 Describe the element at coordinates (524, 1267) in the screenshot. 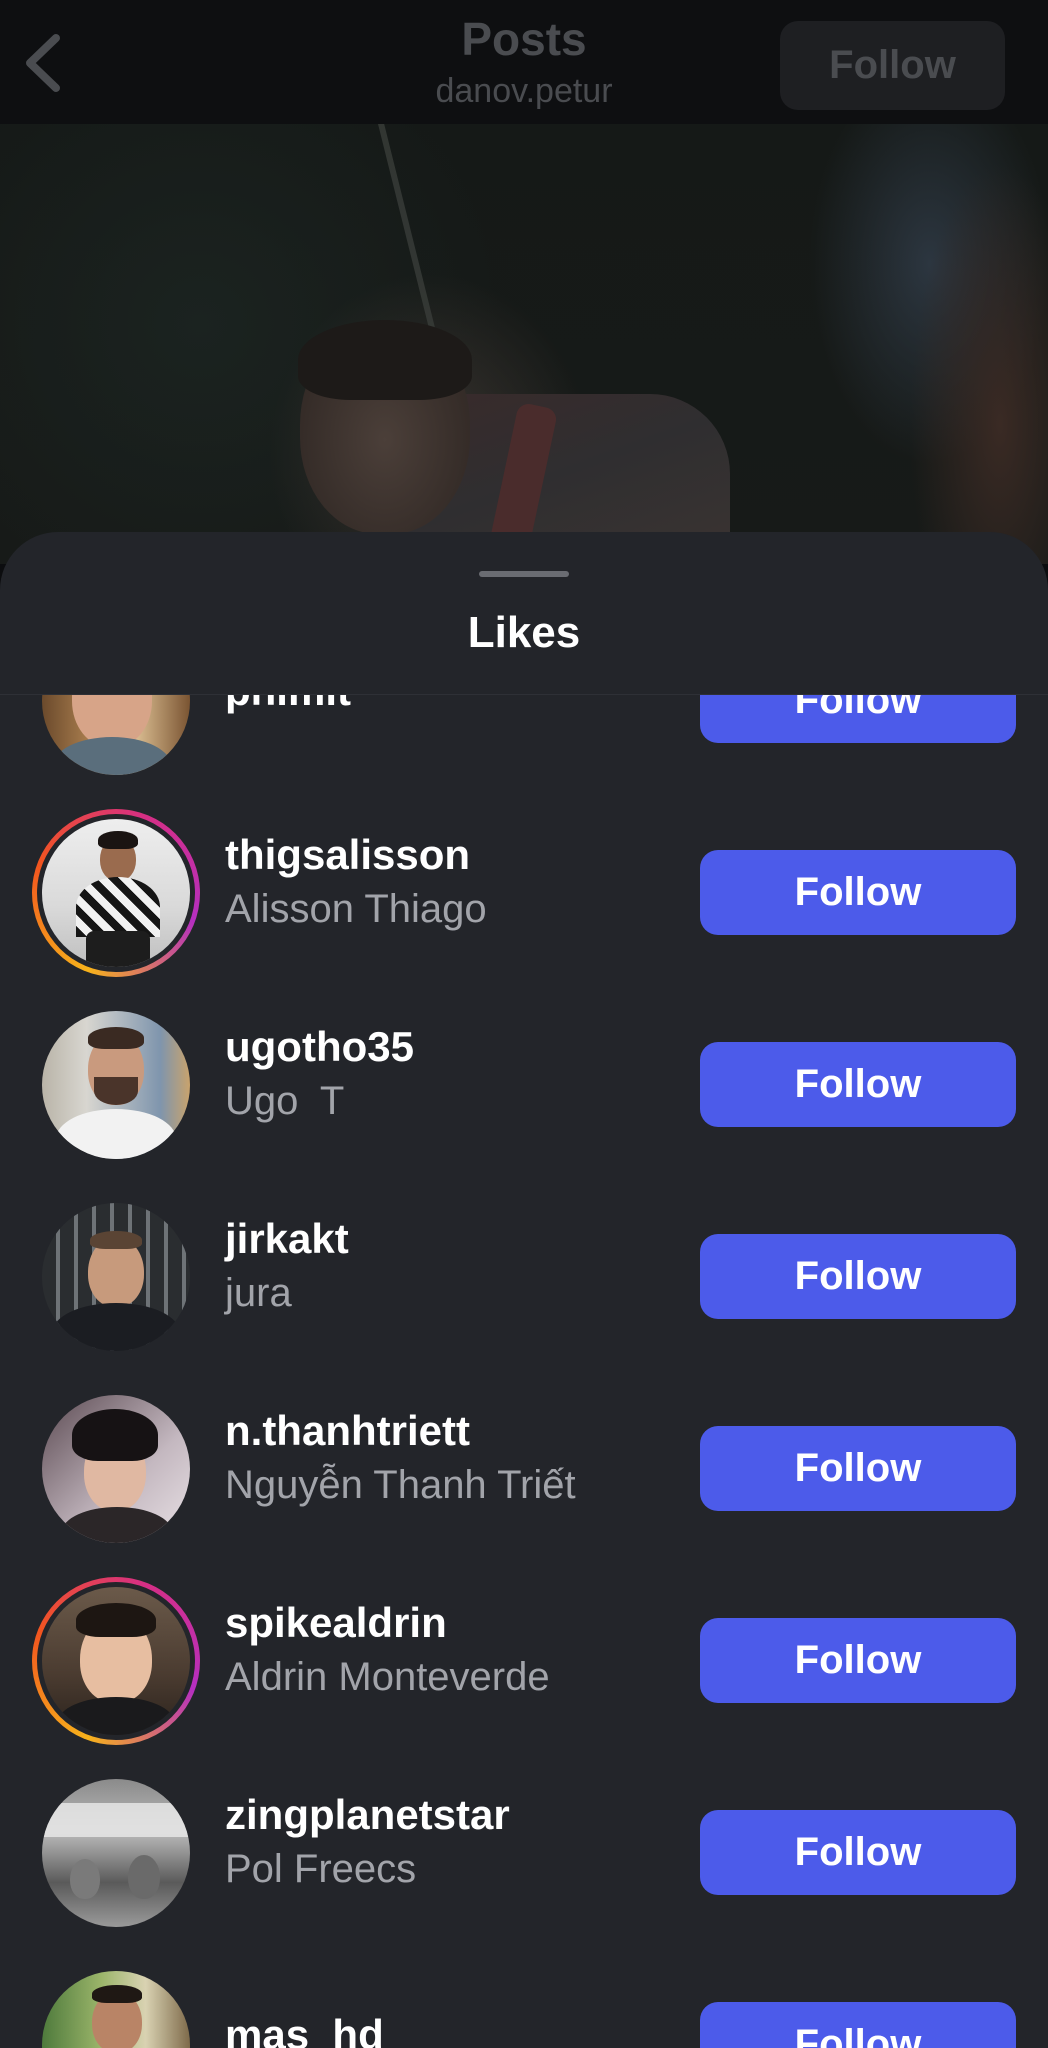

I see `list-item: jirkakt jura Follow` at that location.